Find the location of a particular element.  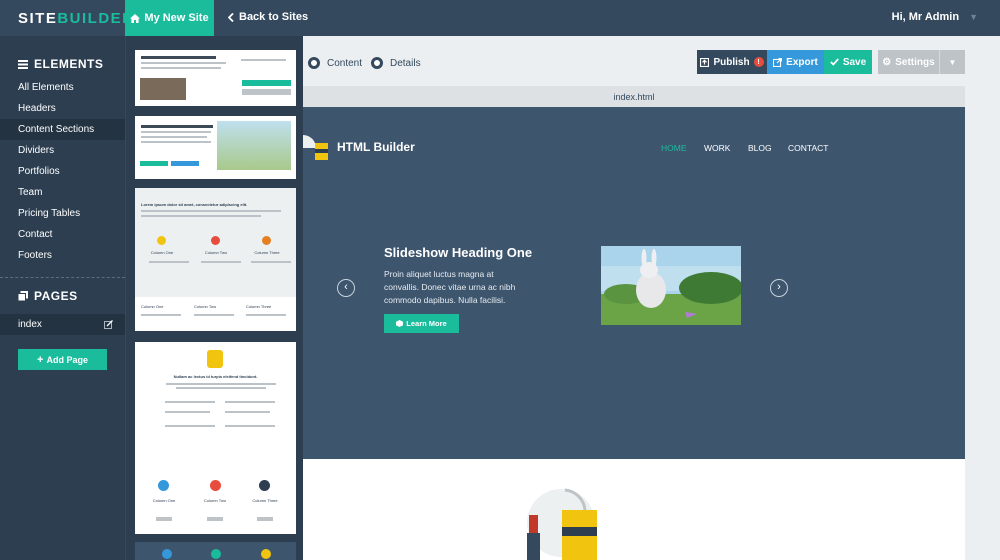

settings-label: Settings is located at coordinates (915, 62).